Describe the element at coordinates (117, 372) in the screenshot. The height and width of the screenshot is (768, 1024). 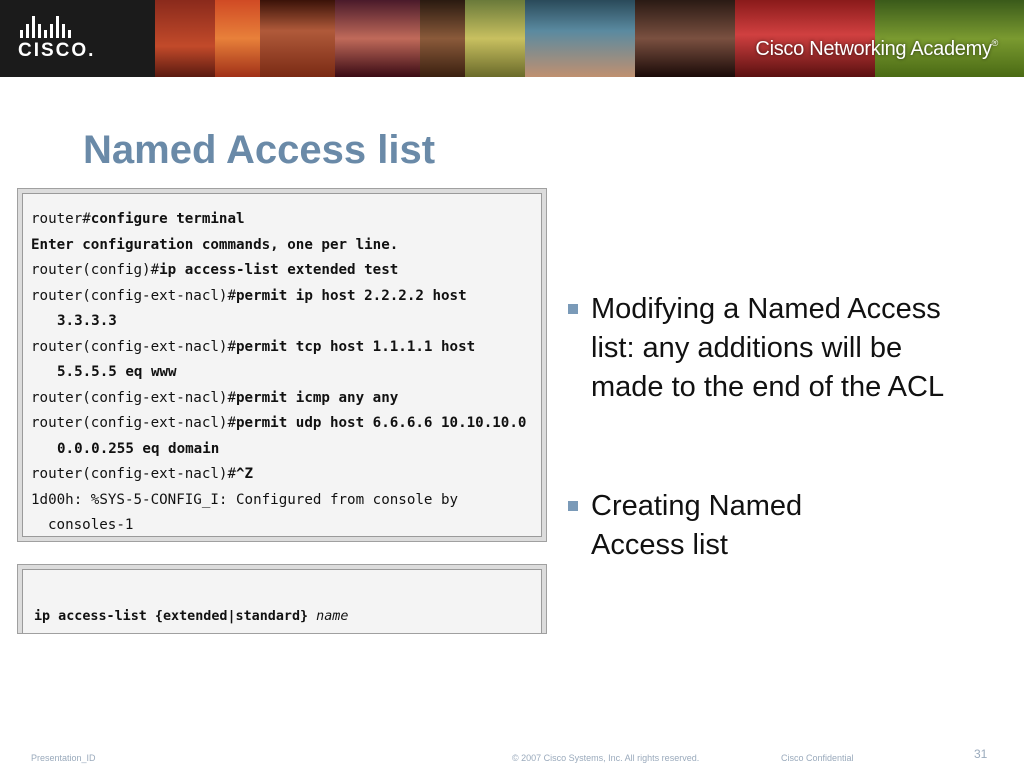
I see `cli-command: 5.5.5.5 eq www` at that location.